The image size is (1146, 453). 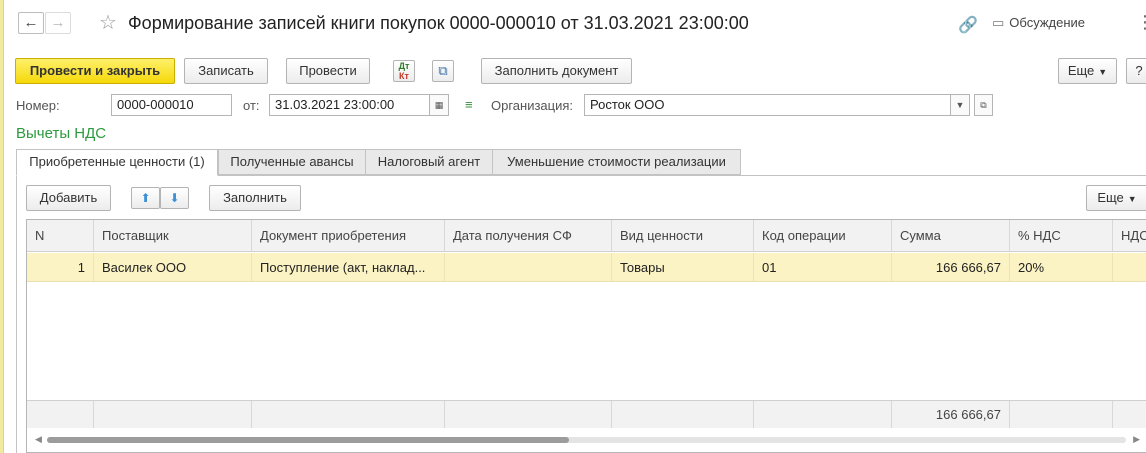 What do you see at coordinates (1129, 235) in the screenshot?
I see `col-header-vat: НДС` at bounding box center [1129, 235].